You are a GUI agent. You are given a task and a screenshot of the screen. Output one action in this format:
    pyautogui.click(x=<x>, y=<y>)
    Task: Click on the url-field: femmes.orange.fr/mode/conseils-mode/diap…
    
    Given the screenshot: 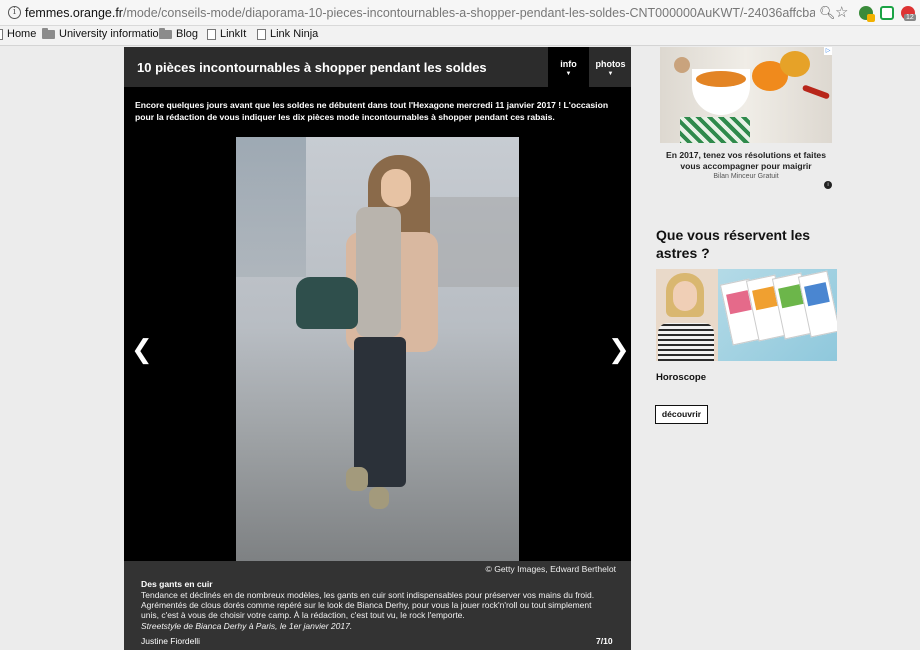 What is the action you would take?
    pyautogui.click(x=420, y=13)
    